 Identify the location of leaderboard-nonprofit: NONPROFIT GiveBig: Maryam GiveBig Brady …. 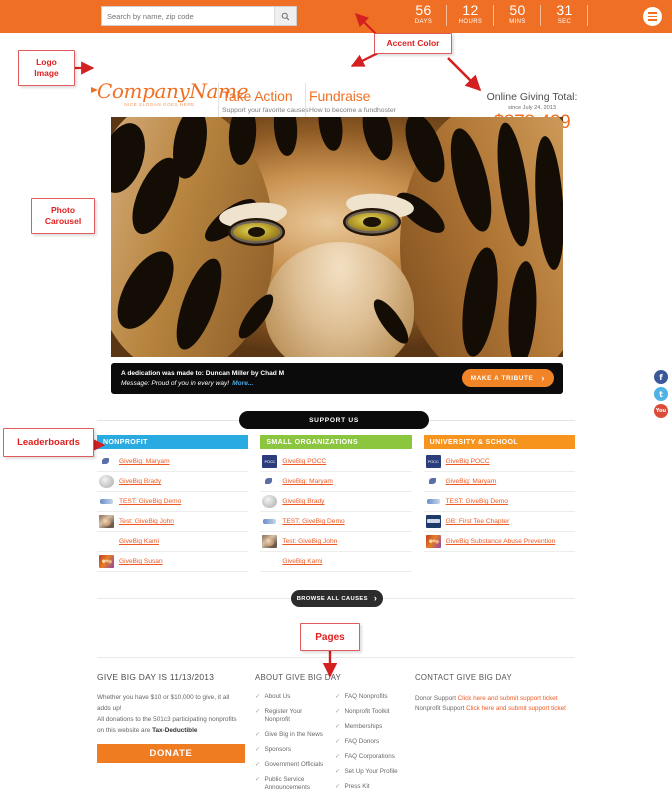
(173, 503).